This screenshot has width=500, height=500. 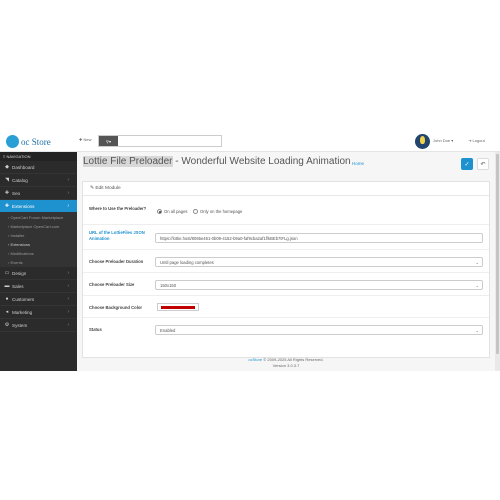 What do you see at coordinates (497, 254) in the screenshot?
I see `scrollbar-thumb` at bounding box center [497, 254].